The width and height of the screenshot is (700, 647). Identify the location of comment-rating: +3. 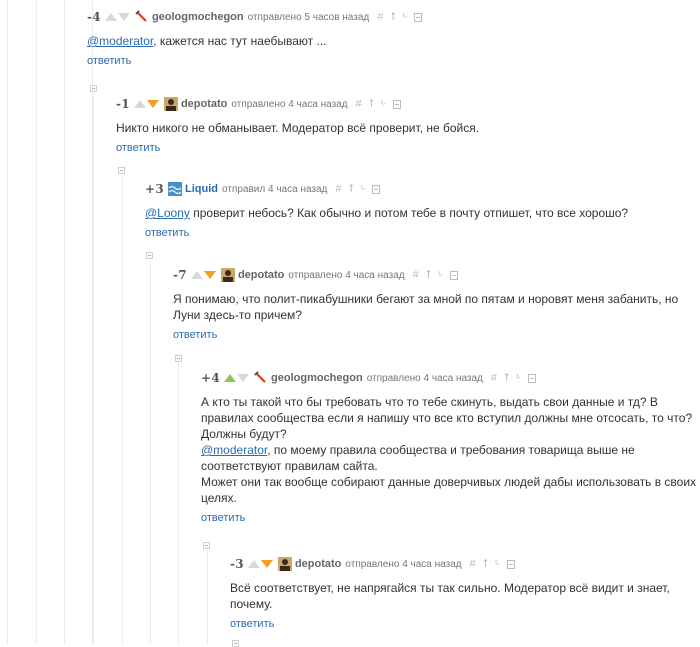
(155, 189).